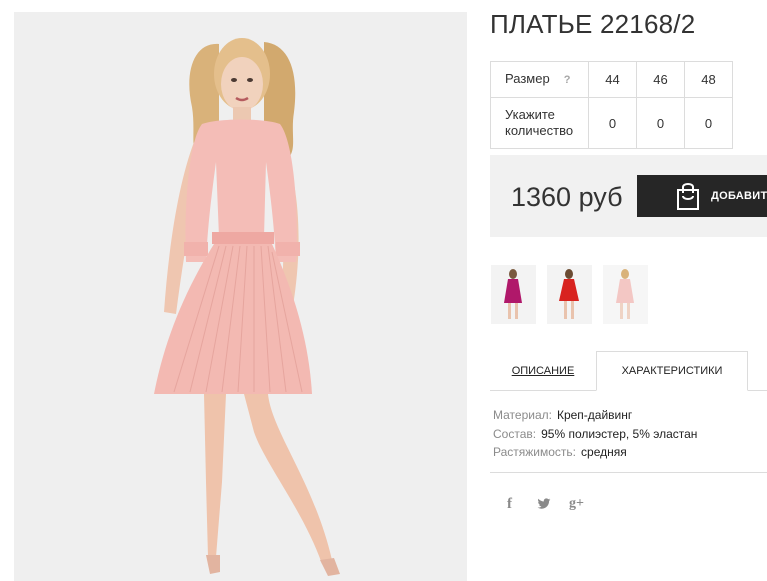 The height and width of the screenshot is (581, 767). What do you see at coordinates (688, 196) in the screenshot?
I see `shopping-bag-icon` at bounding box center [688, 196].